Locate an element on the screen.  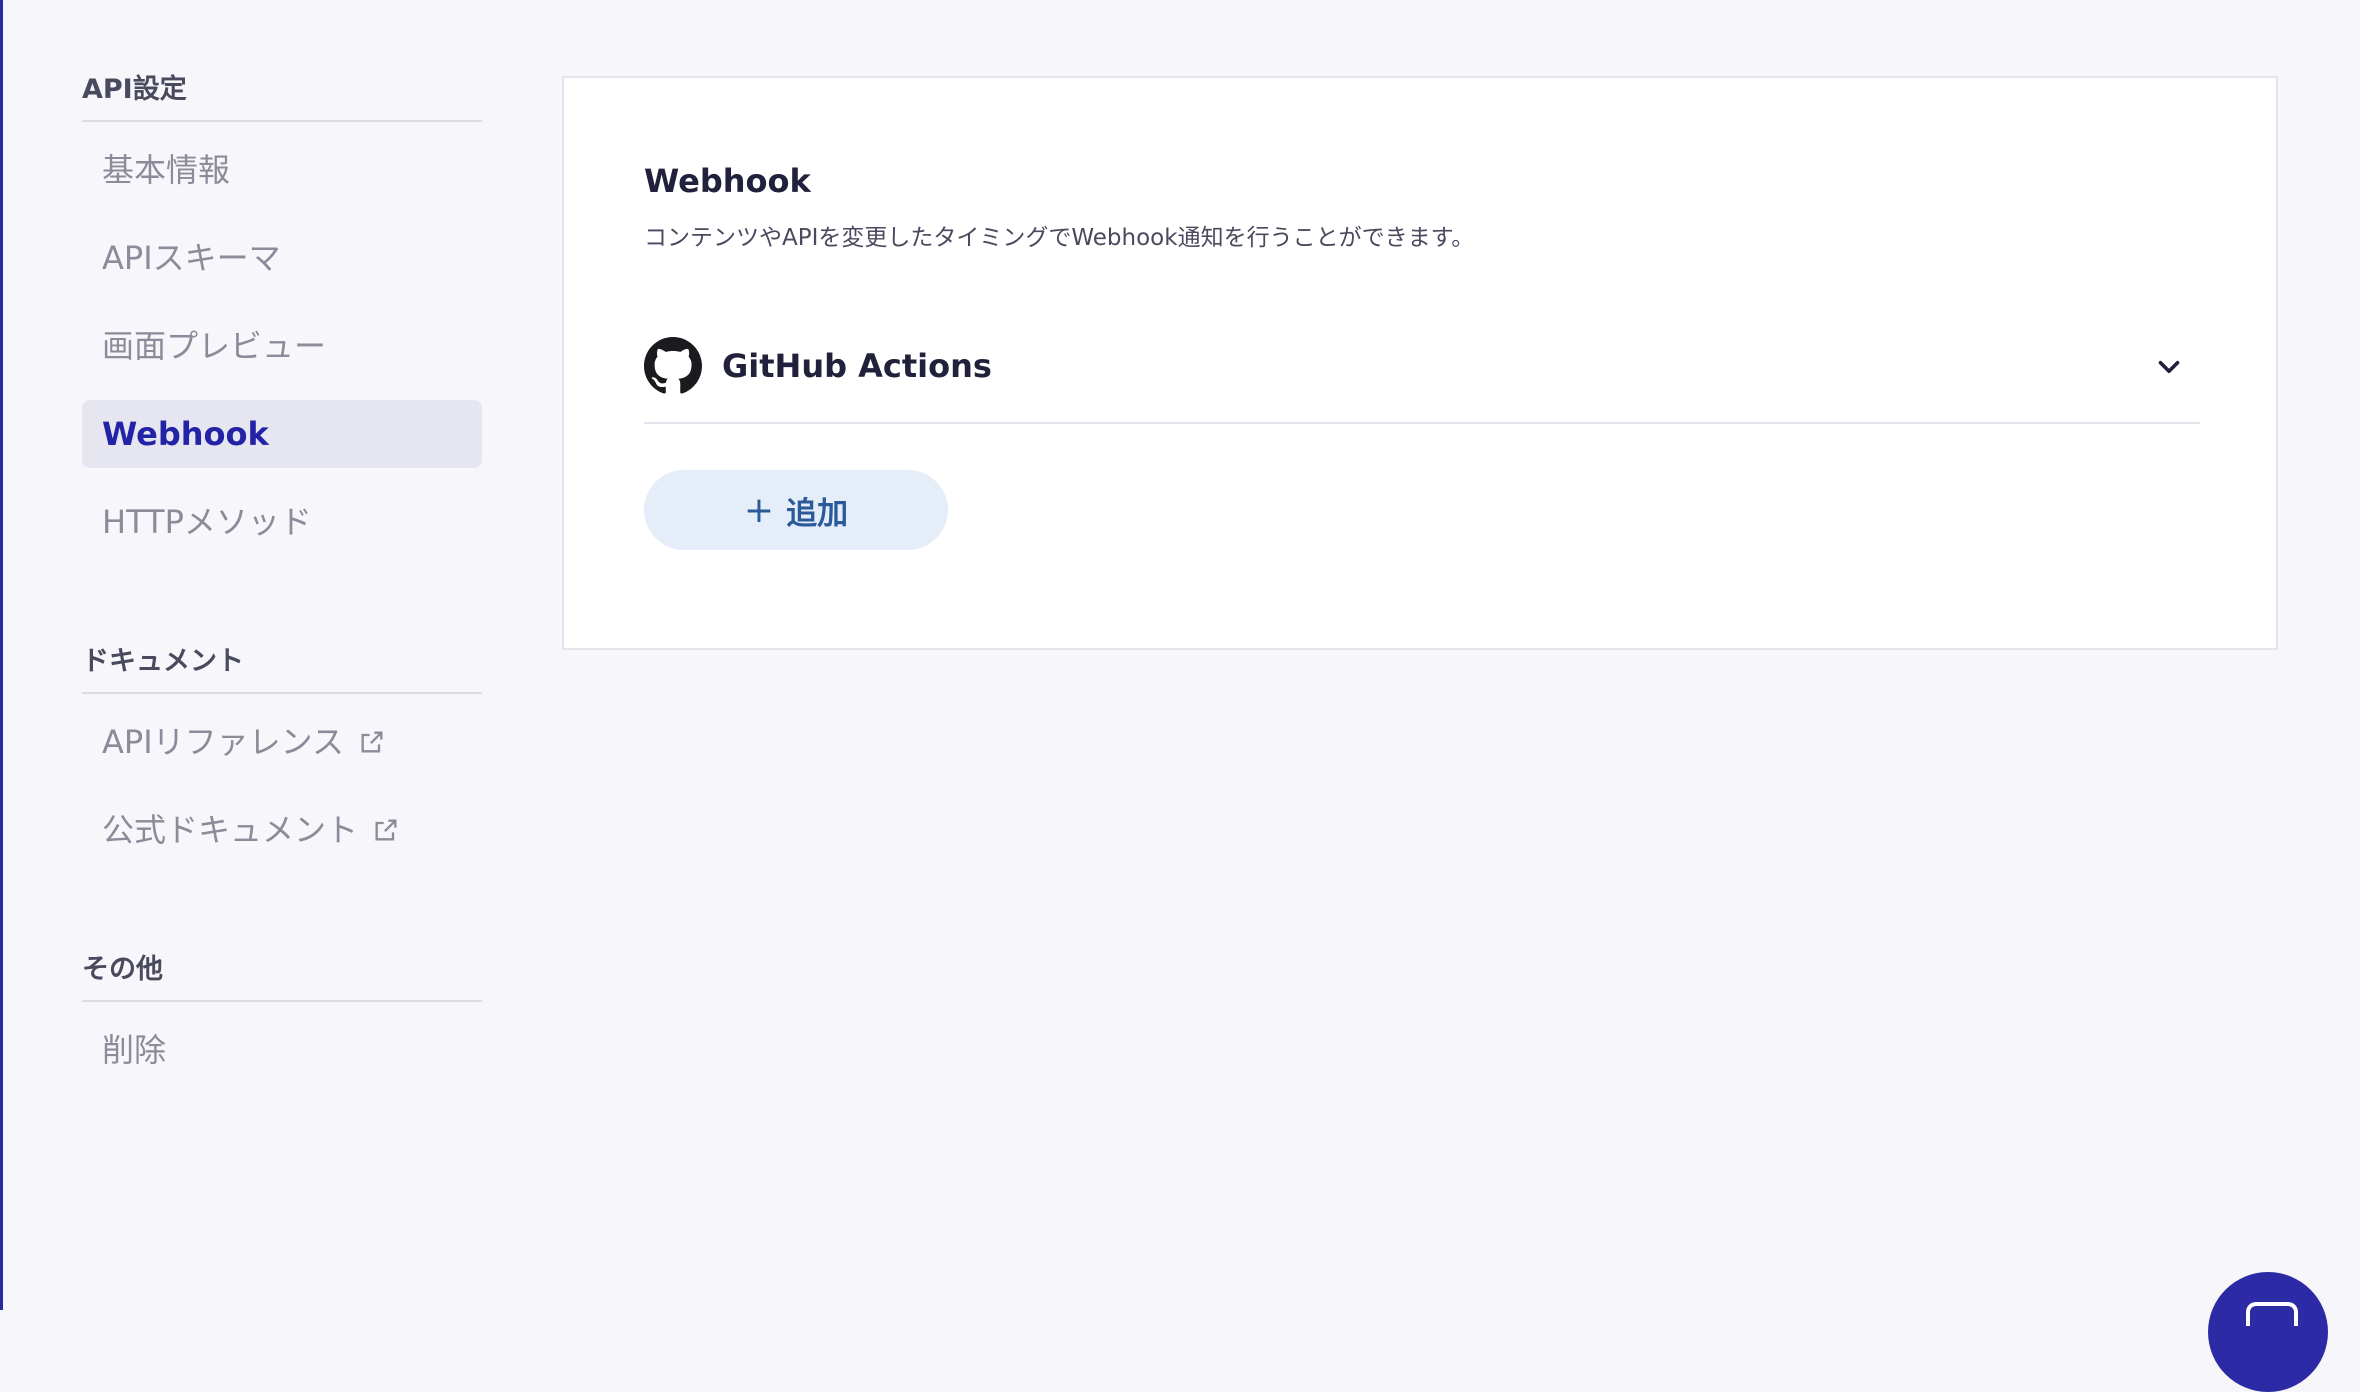
add-webhook-button: + 追加 is located at coordinates (796, 510).